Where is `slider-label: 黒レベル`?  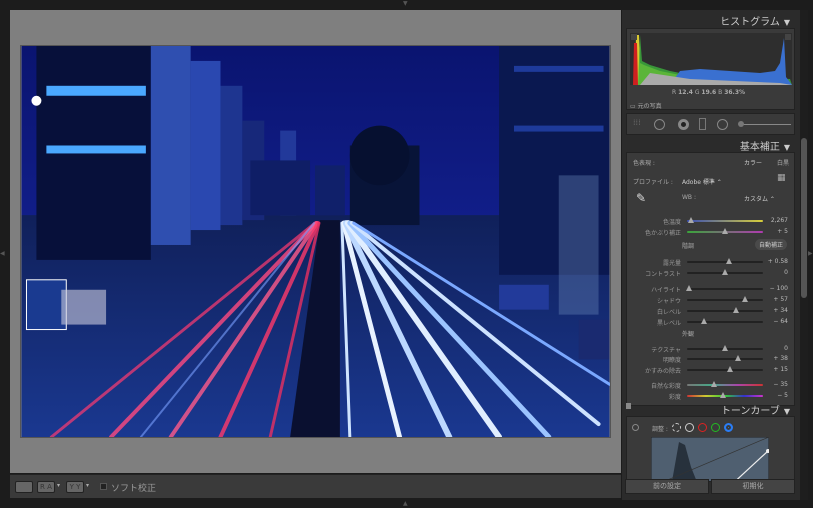 slider-label: 黒レベル is located at coordinates (668, 323).